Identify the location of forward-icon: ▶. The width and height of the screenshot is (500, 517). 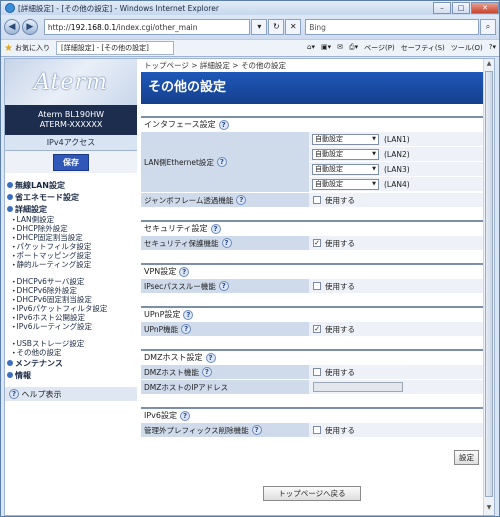
(29, 27).